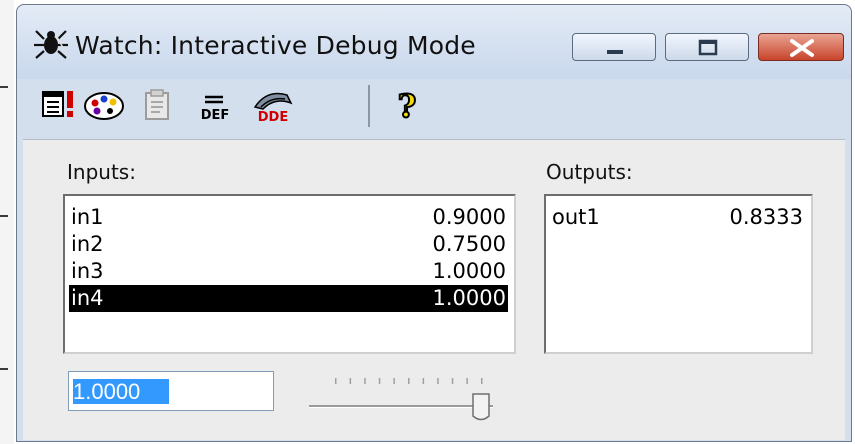  Describe the element at coordinates (405, 397) in the screenshot. I see `value-slider` at that location.